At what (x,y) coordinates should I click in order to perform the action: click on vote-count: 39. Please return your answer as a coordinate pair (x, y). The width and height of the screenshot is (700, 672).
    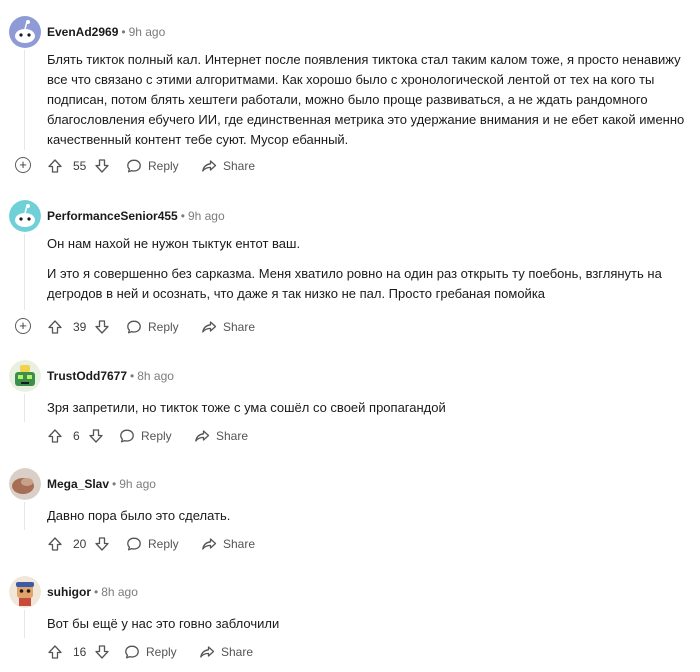
    Looking at the image, I should click on (80, 327).